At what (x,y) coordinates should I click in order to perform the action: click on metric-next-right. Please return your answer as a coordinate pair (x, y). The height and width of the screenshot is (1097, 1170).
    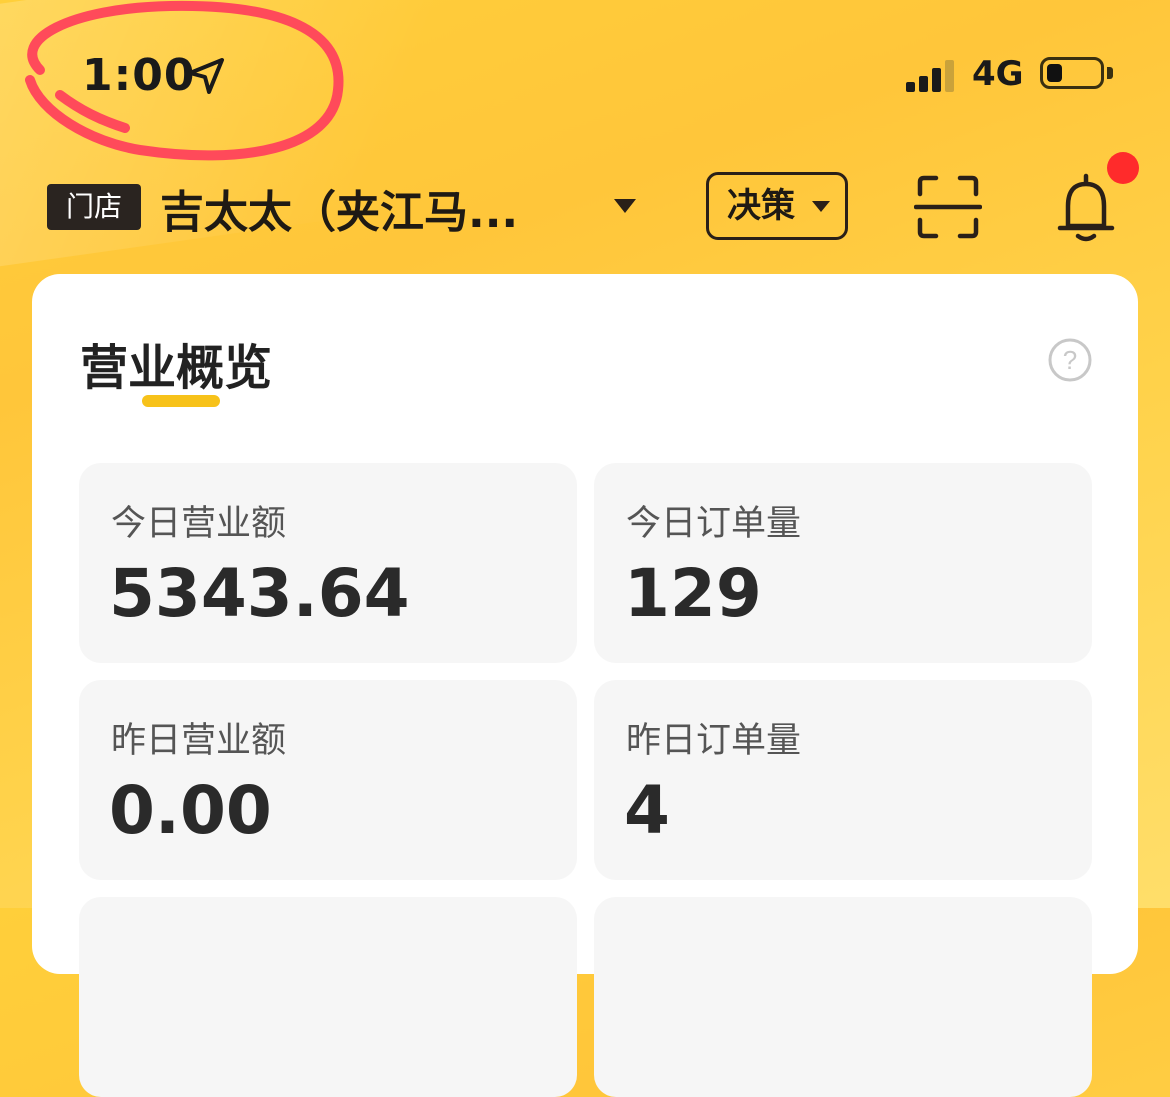
    Looking at the image, I should click on (843, 997).